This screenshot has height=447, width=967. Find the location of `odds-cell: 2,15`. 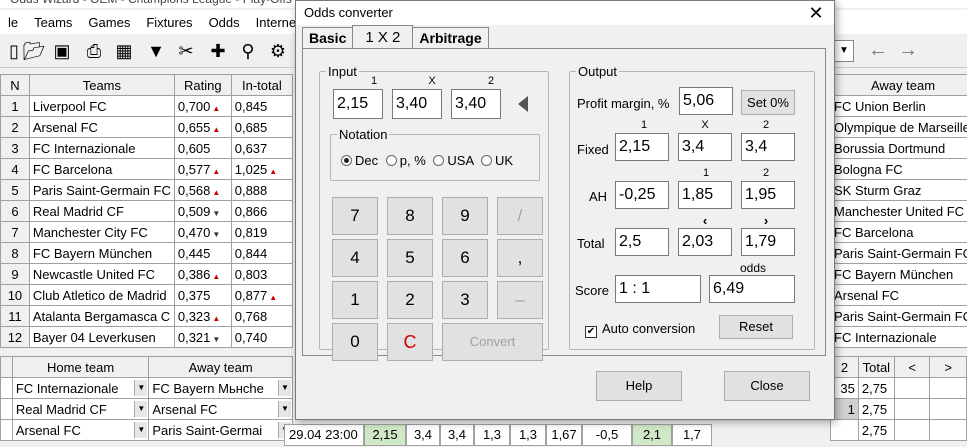

odds-cell: 2,15 is located at coordinates (385, 435).